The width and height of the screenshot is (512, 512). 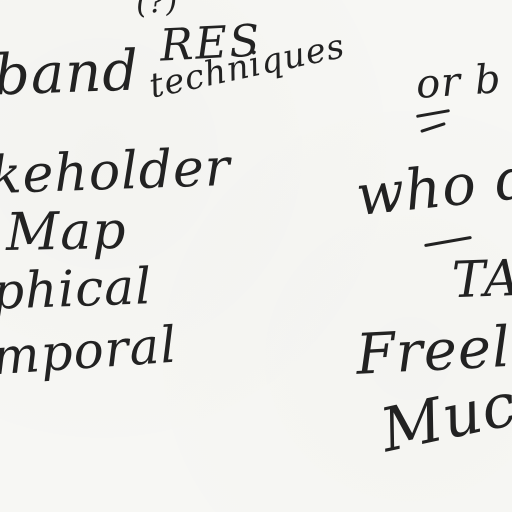 I want to click on left-line-stakeholder: keholder, so click(x=116, y=172).